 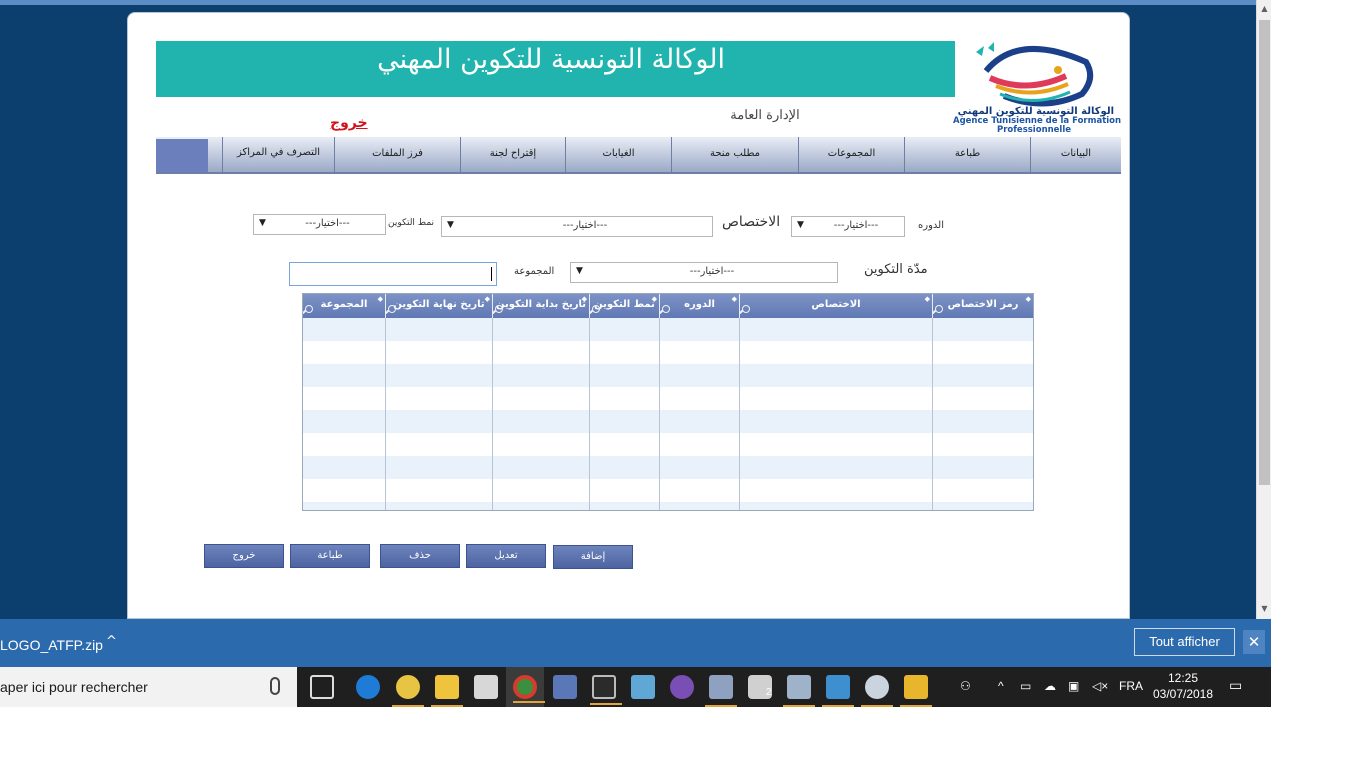 I want to click on training-mode-dropdown-value: ---اختيار---, so click(x=327, y=223).